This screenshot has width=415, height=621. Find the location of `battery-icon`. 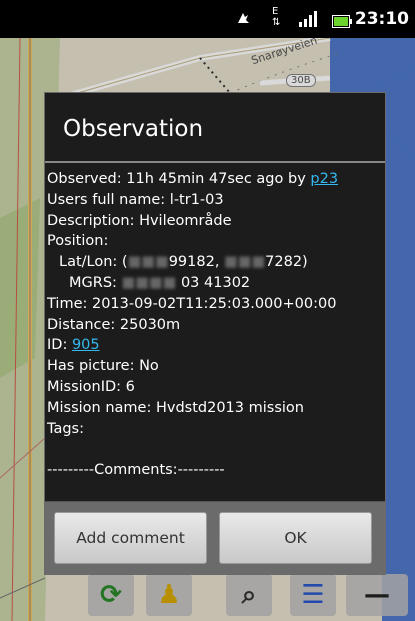

battery-icon is located at coordinates (342, 22).